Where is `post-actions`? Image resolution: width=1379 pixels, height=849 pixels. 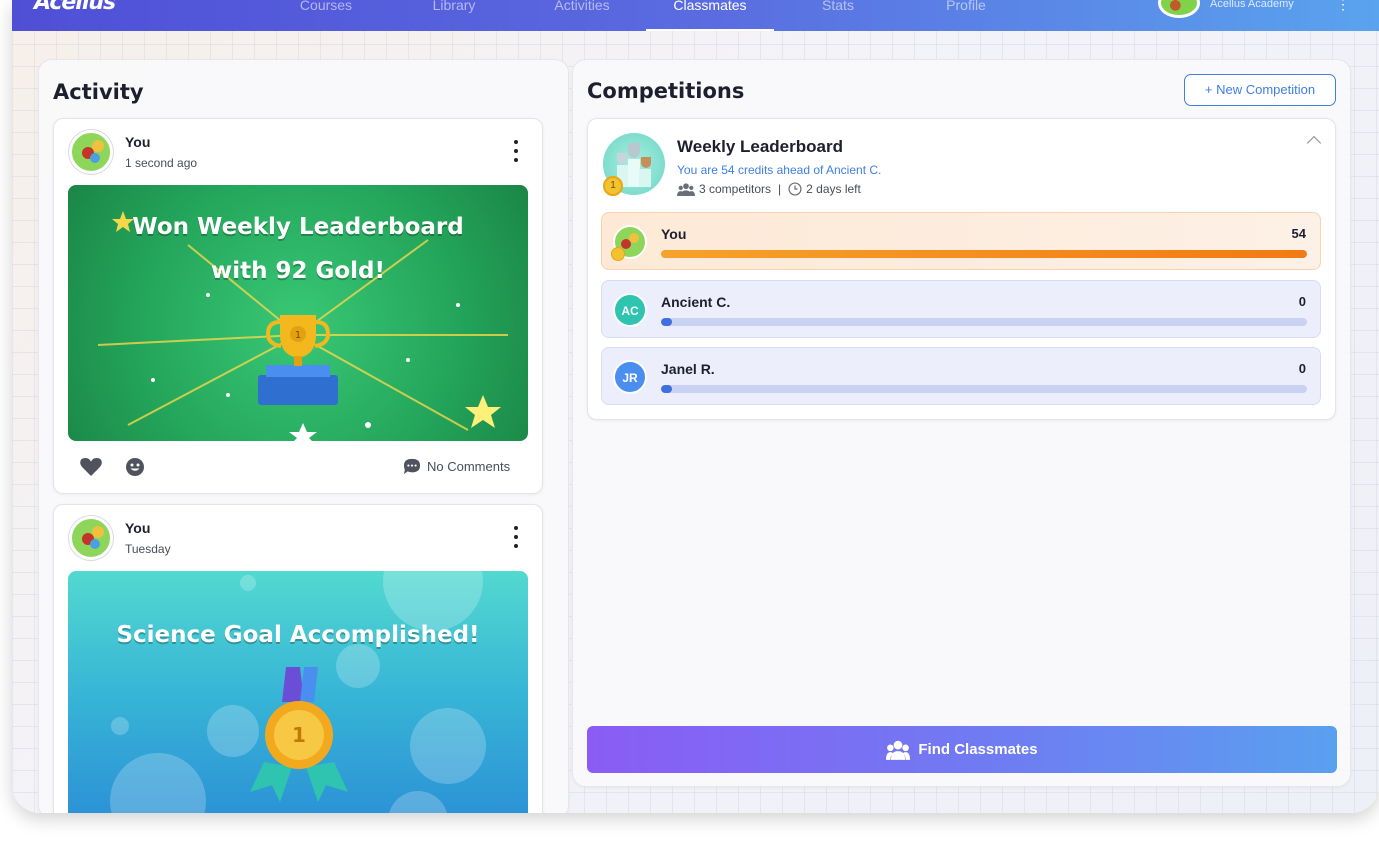
post-actions is located at coordinates (113, 467).